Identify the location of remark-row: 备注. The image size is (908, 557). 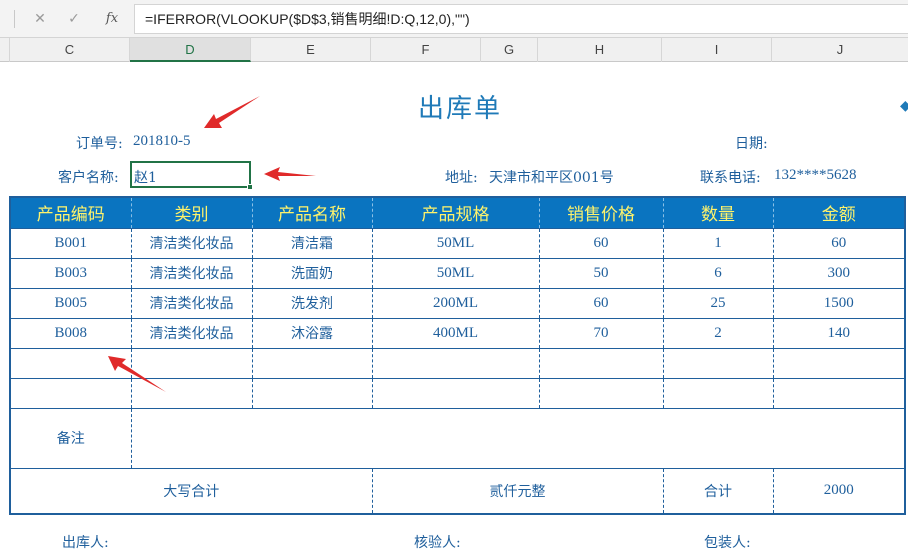
(457, 438).